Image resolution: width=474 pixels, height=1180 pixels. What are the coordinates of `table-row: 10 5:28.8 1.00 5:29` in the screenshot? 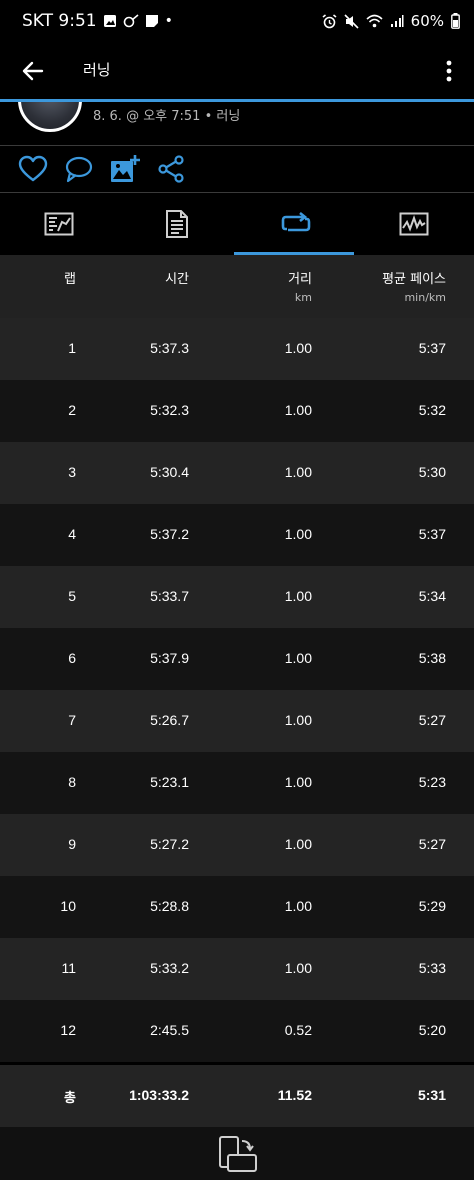 It's located at (237, 907).